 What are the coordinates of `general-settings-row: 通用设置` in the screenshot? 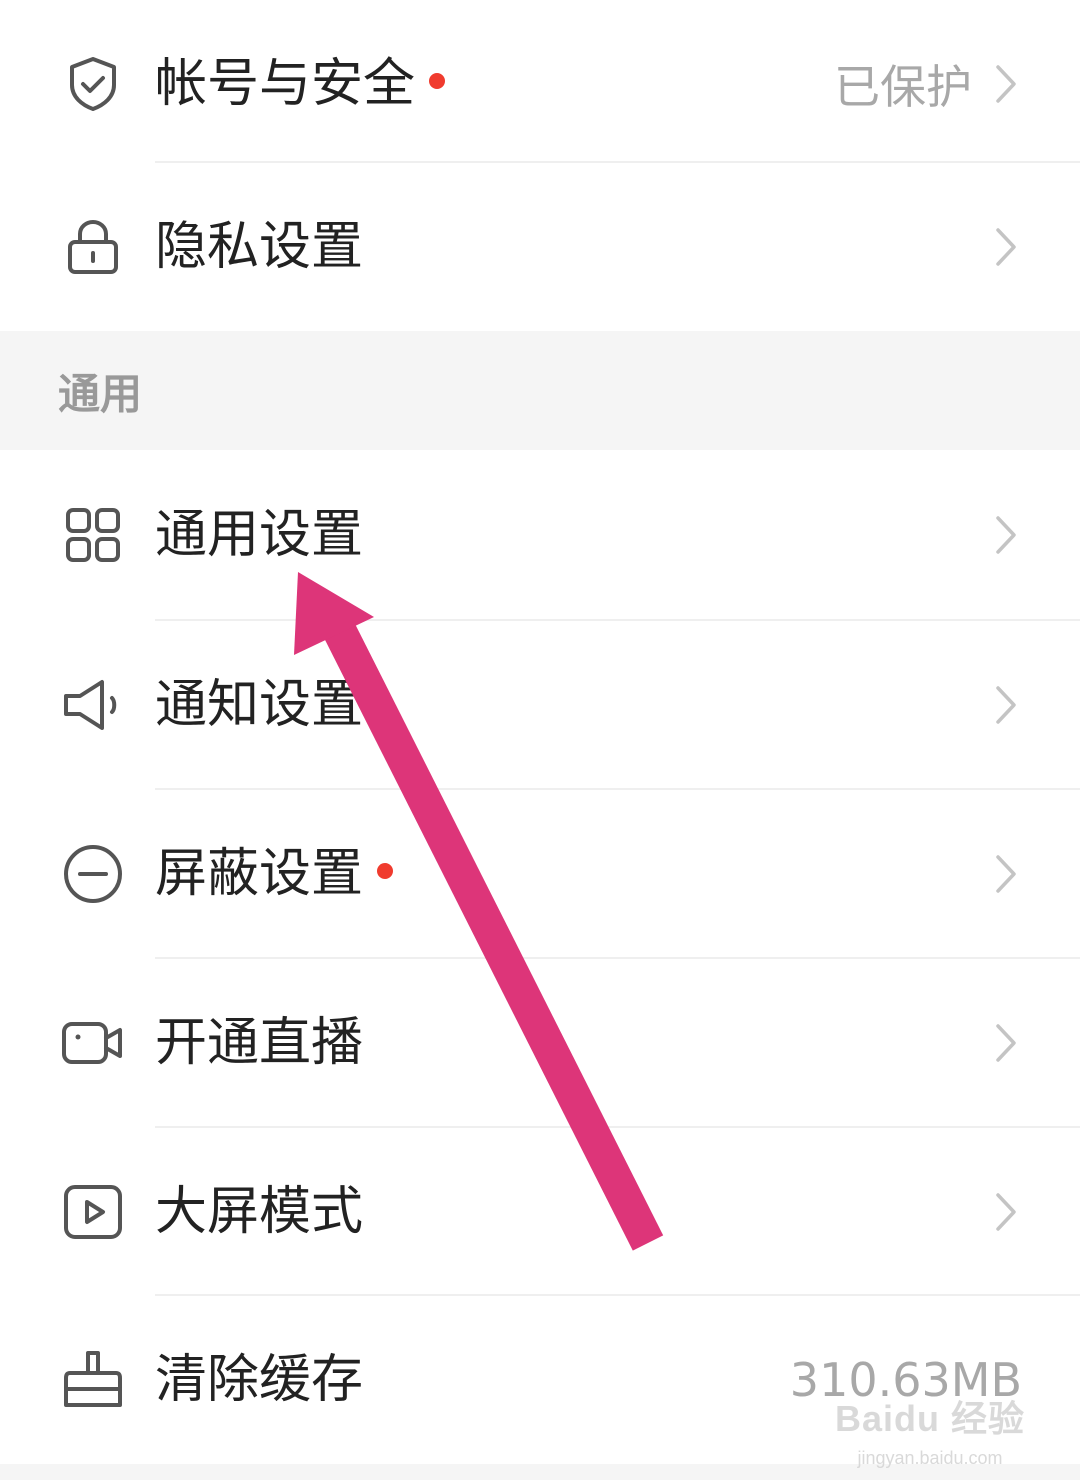 It's located at (540, 535).